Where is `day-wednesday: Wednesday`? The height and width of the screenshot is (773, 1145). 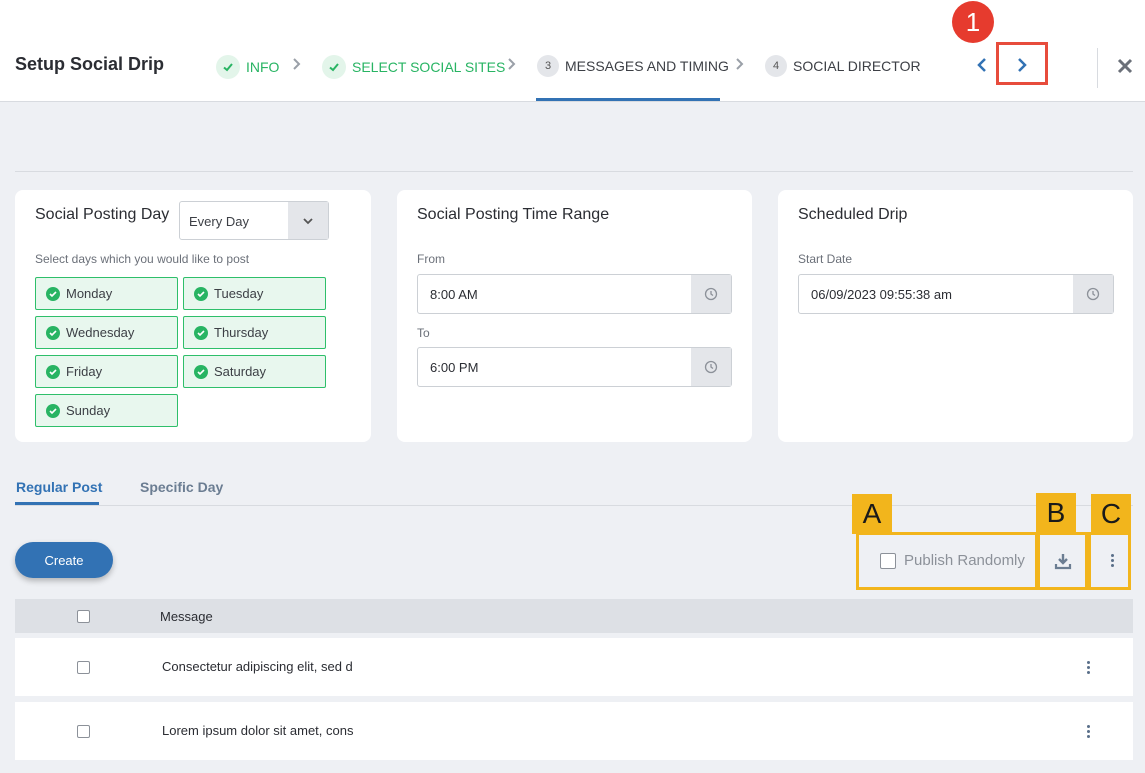 day-wednesday: Wednesday is located at coordinates (106, 332).